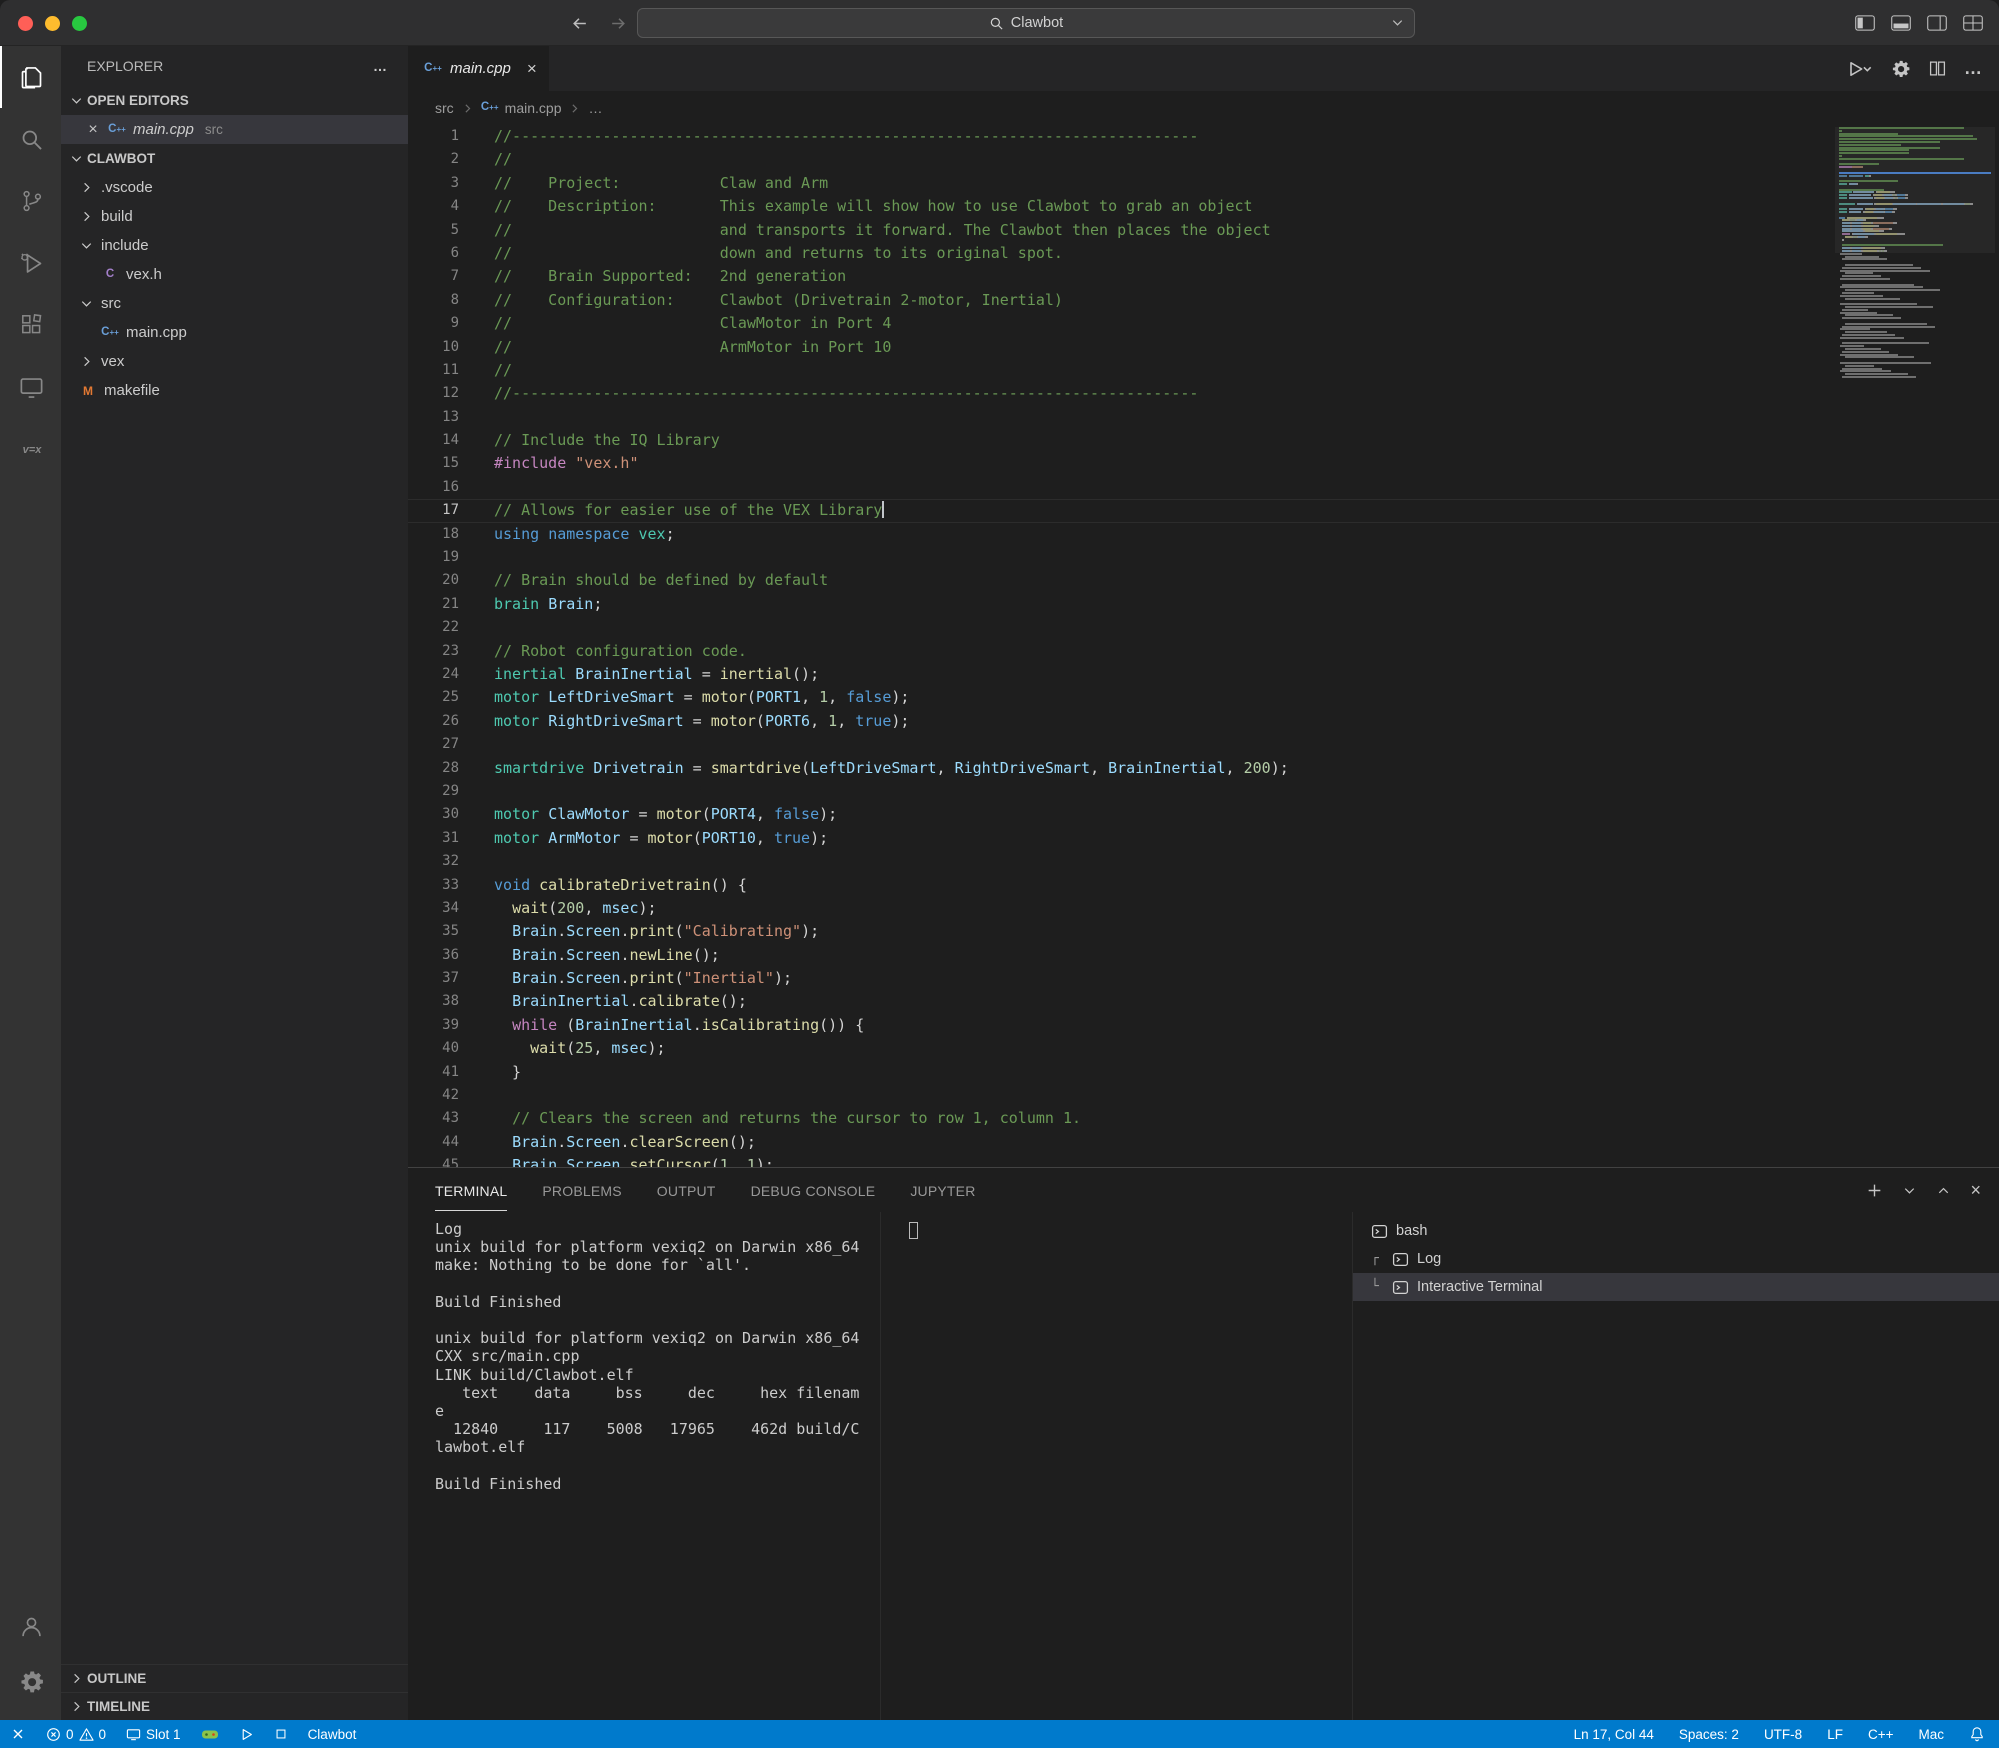 This screenshot has height=1748, width=1999. I want to click on code-line: 20 // Brain should be defined by default, so click(1203, 580).